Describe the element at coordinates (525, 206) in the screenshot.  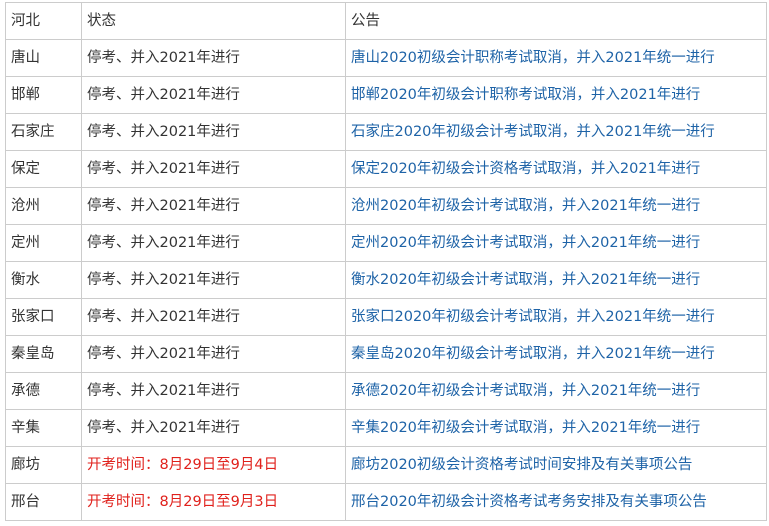
I see `notice-link: 沧州2020年初级会计考试取消，并入2021年统一进行` at that location.